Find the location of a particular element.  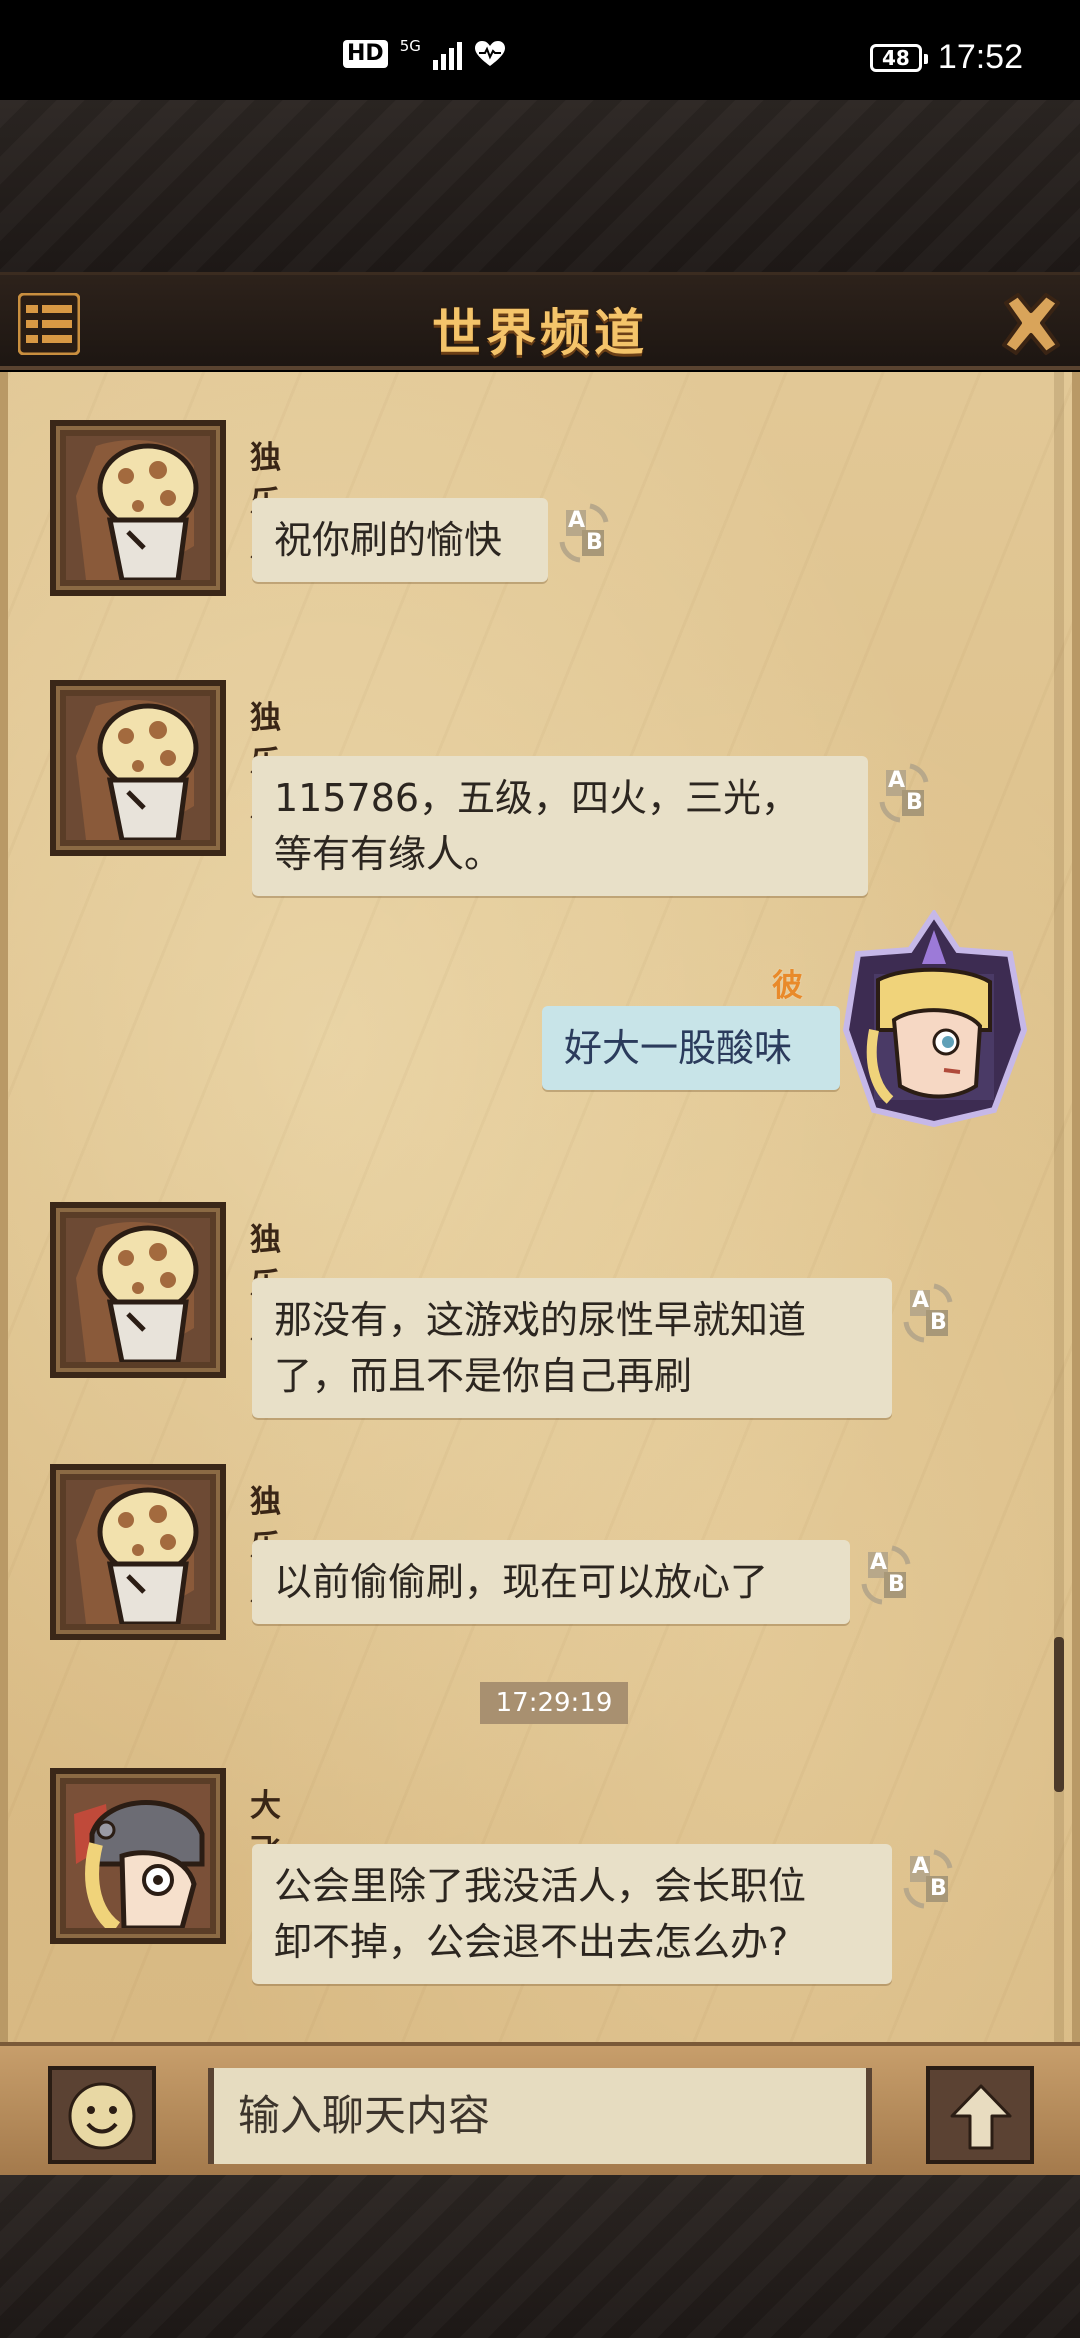

send-button is located at coordinates (980, 2115).